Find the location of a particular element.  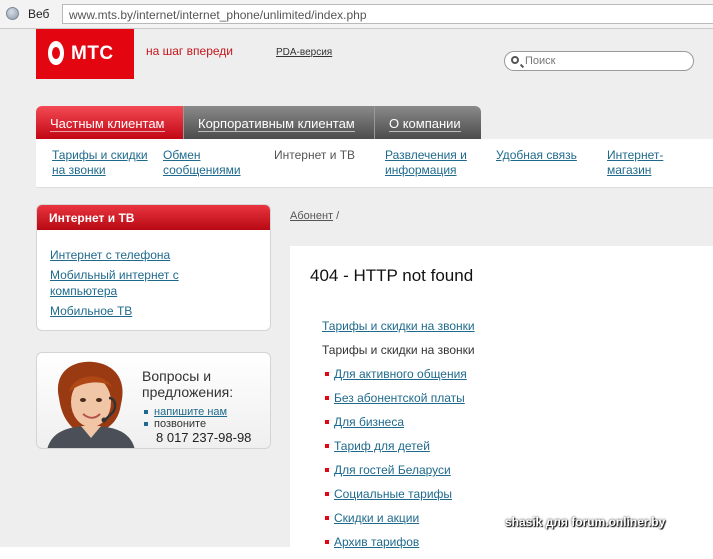

list-item: Без абонентской платы is located at coordinates (396, 403).